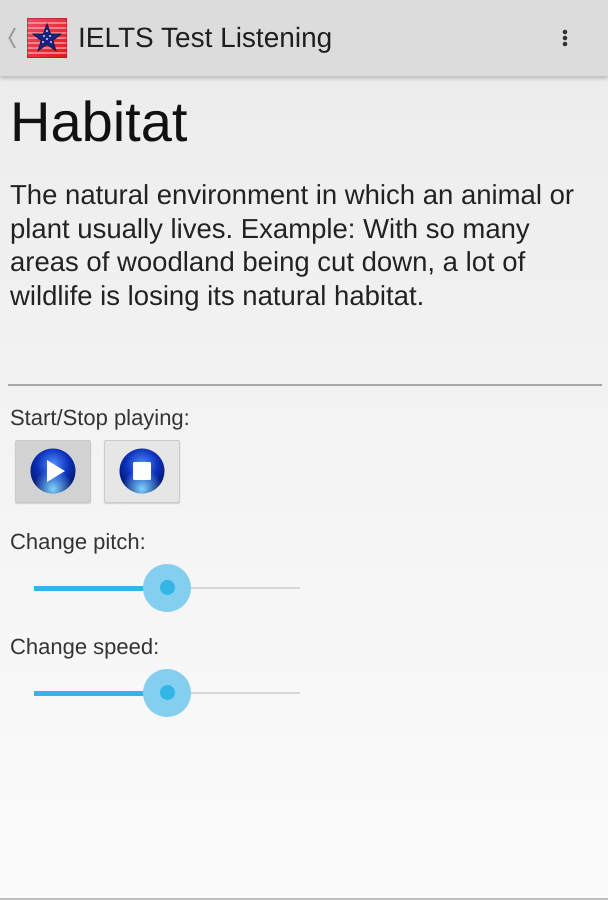 This screenshot has height=900, width=608. What do you see at coordinates (293, 245) in the screenshot?
I see `word-definition: The natural environment in which an animal or plant usually lives. Example: With so many areas of woodland being cut down, a lot of wildlife is losing its natural habitat.` at bounding box center [293, 245].